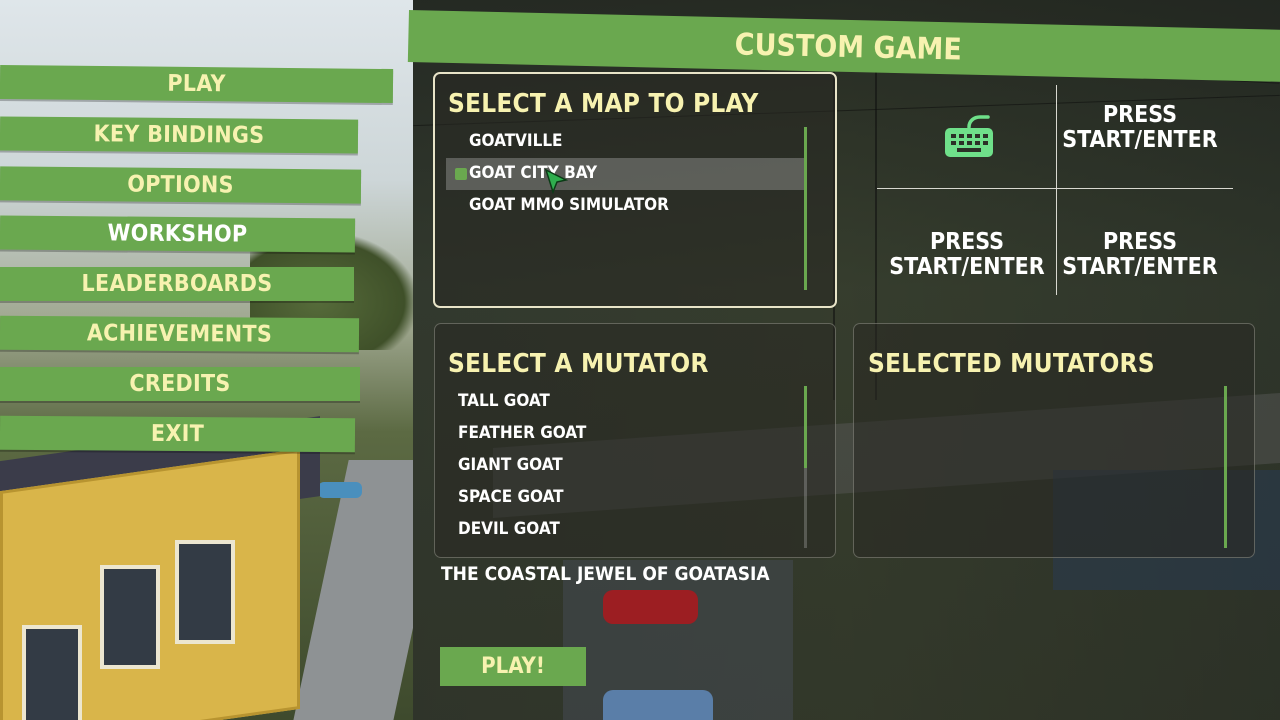 The height and width of the screenshot is (720, 1280). Describe the element at coordinates (556, 181) in the screenshot. I see `cursor-pointer-icon` at that location.